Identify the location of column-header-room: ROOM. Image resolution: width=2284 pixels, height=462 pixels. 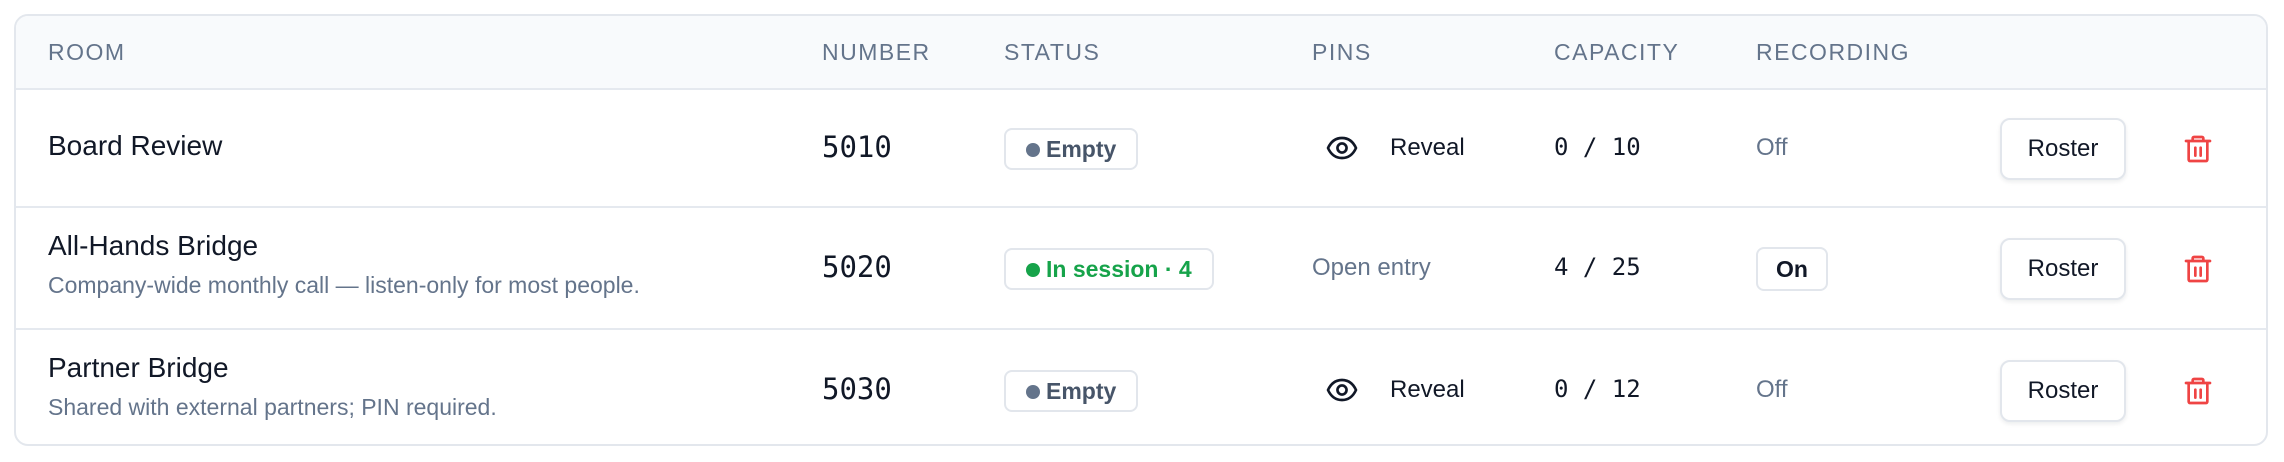
(87, 52).